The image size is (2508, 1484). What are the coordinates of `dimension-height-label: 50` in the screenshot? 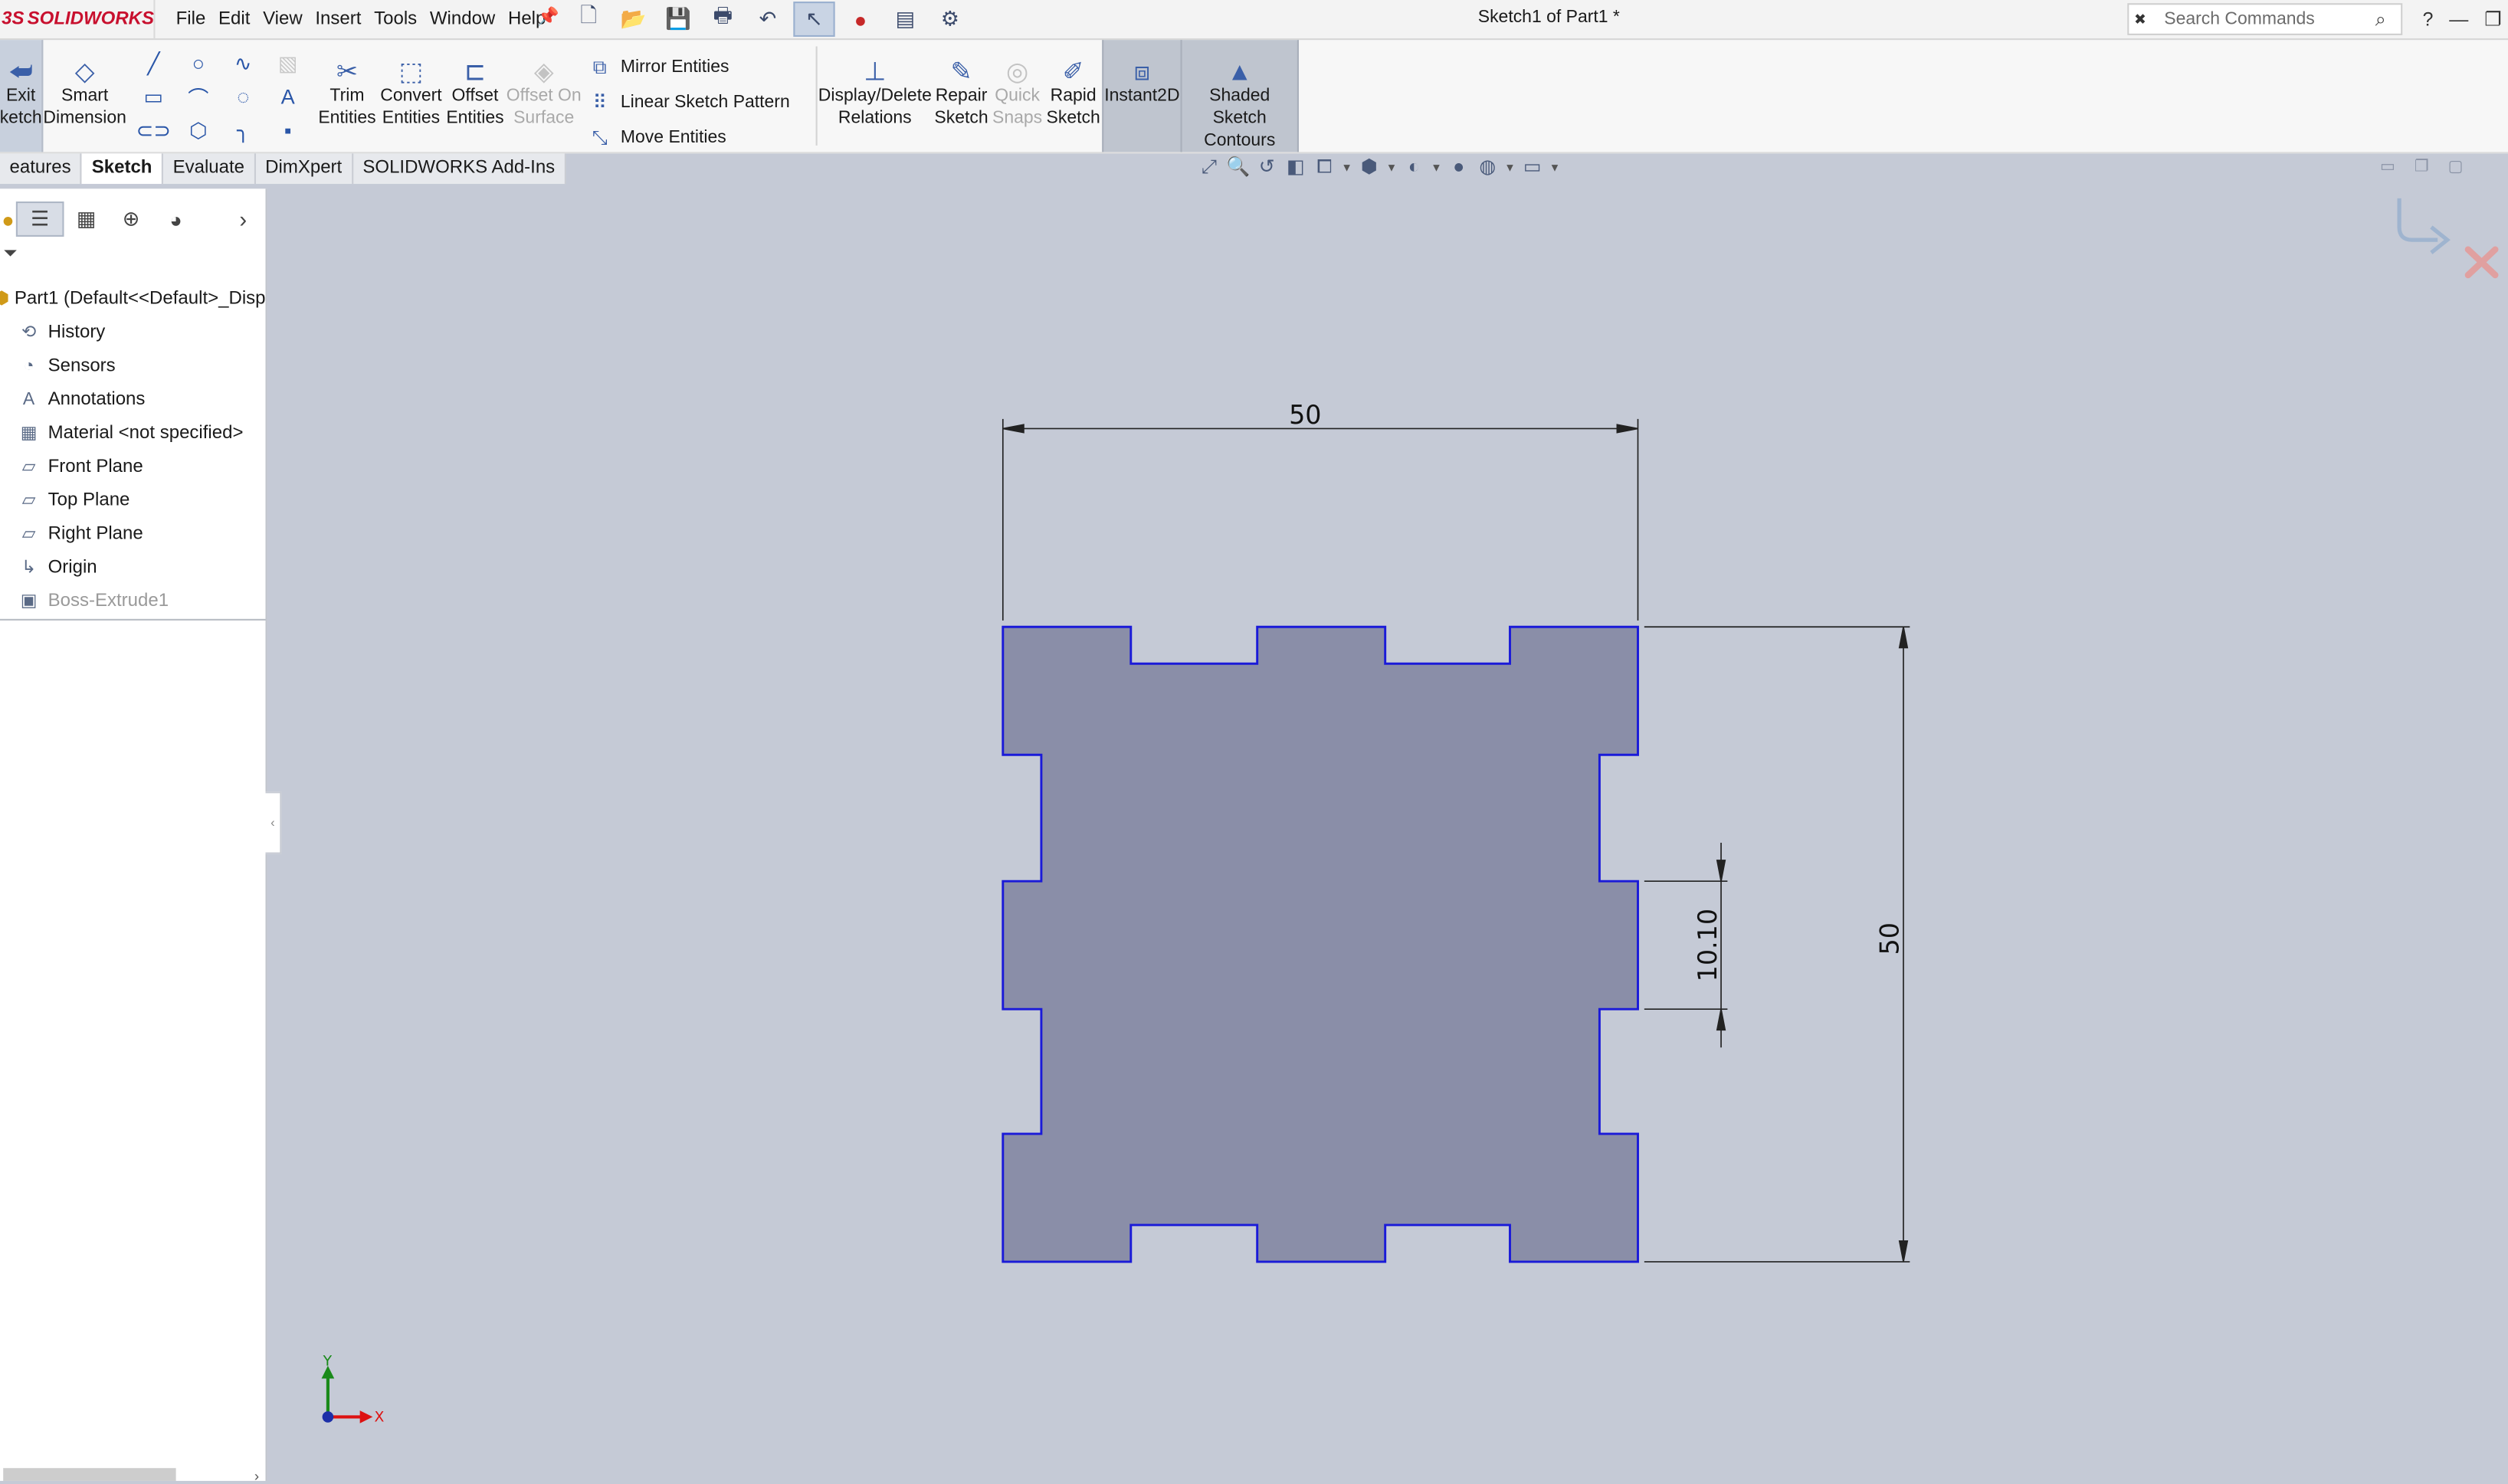 It's located at (1890, 938).